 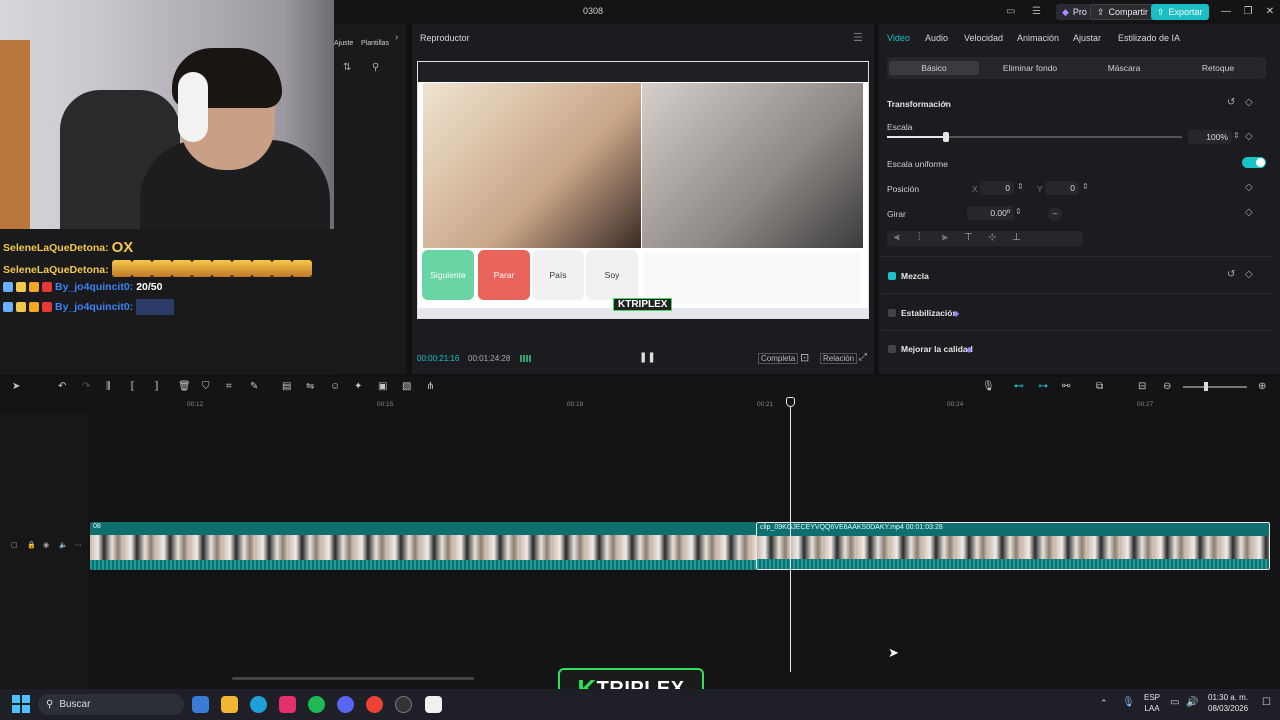 What do you see at coordinates (929, 313) in the screenshot?
I see `stabilize-label: Estabilización` at bounding box center [929, 313].